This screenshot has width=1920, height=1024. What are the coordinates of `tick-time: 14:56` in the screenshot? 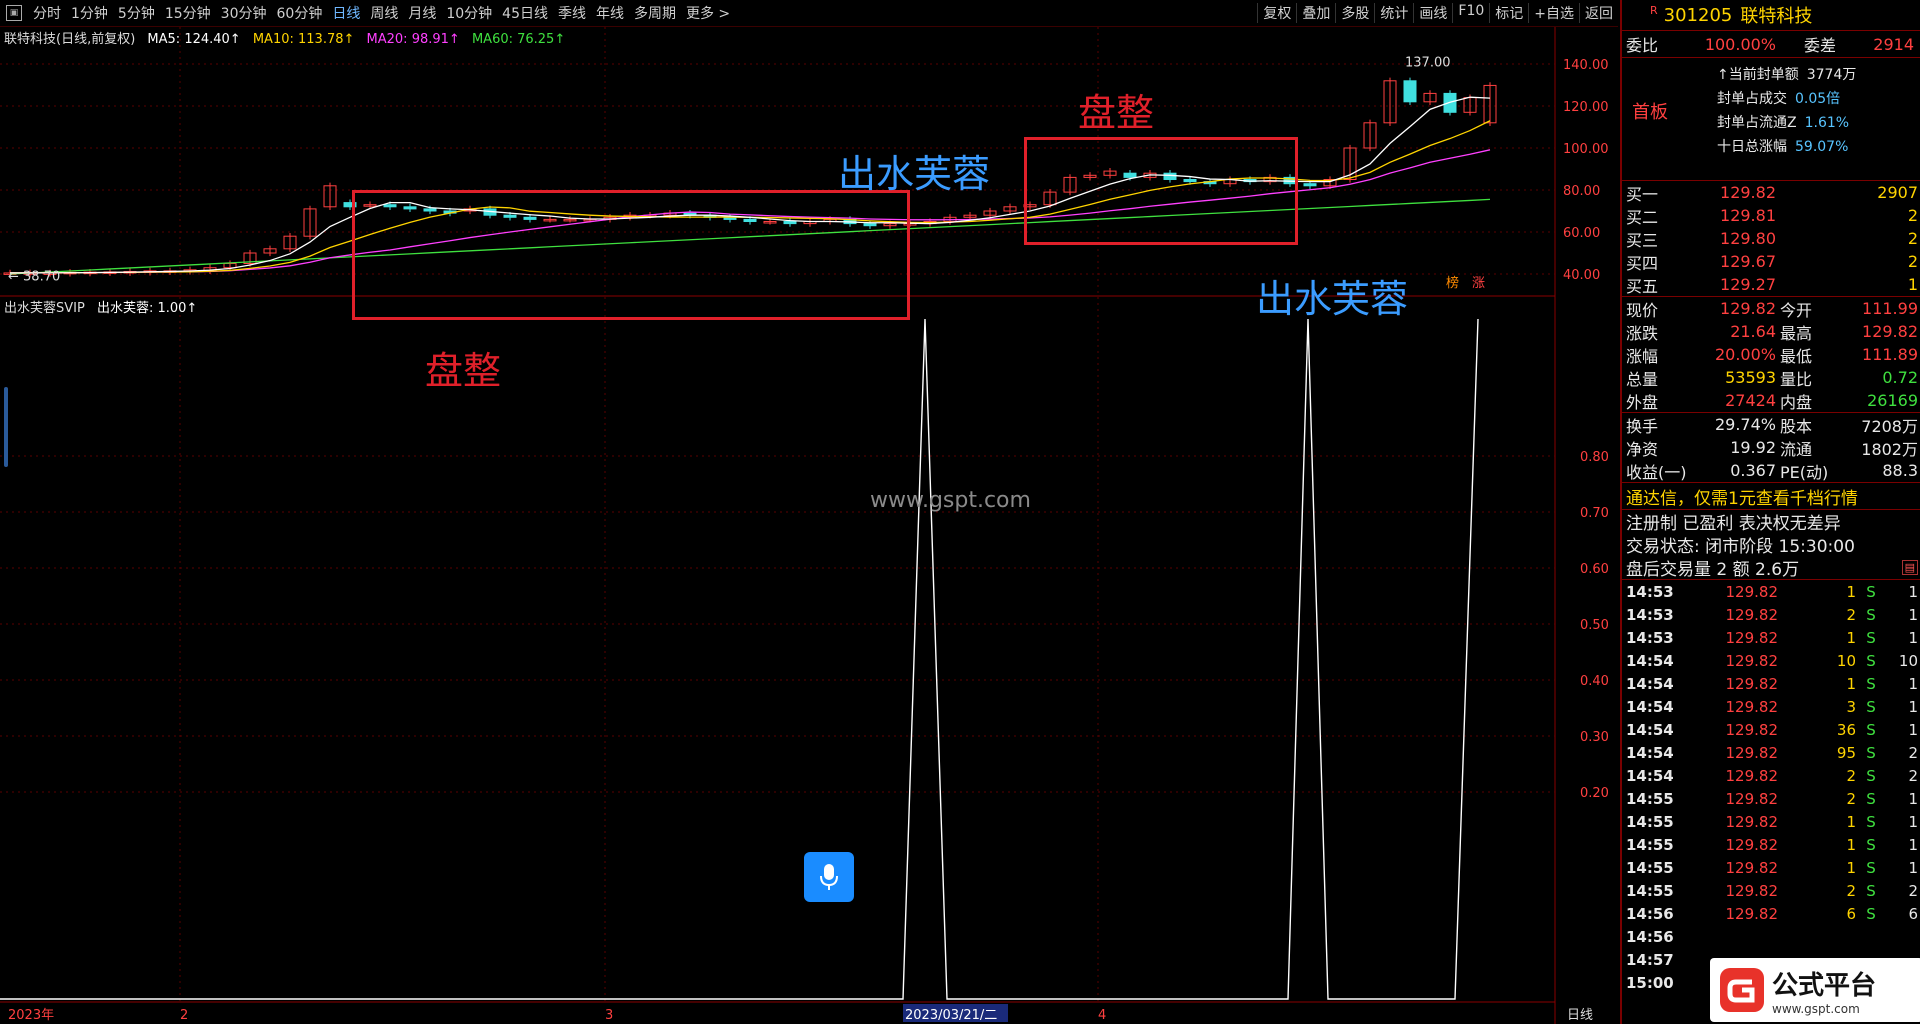 It's located at (1650, 936).